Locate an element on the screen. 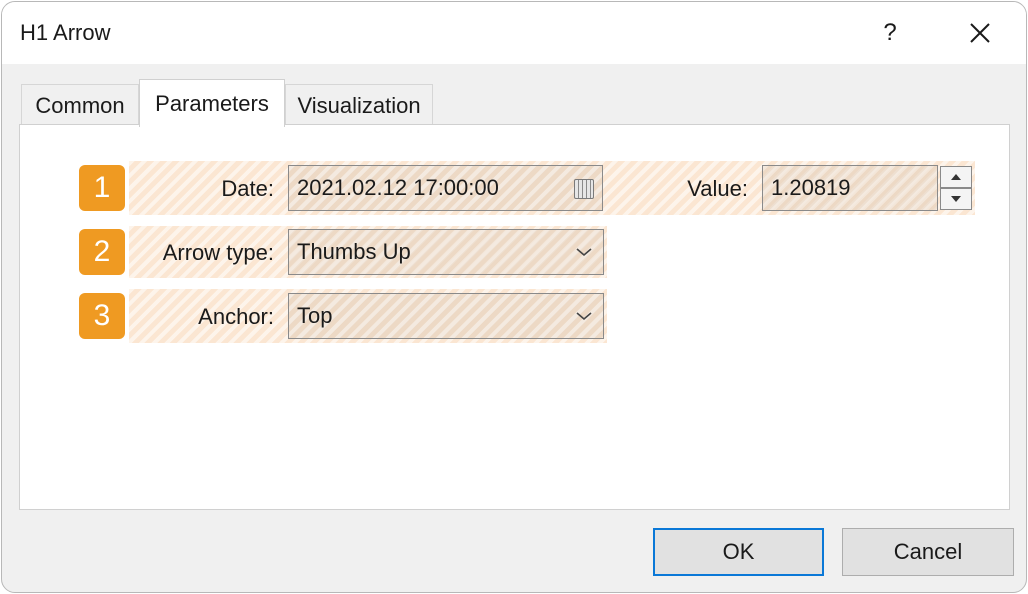 This screenshot has width=1028, height=594. anchor-select: Top is located at coordinates (446, 316).